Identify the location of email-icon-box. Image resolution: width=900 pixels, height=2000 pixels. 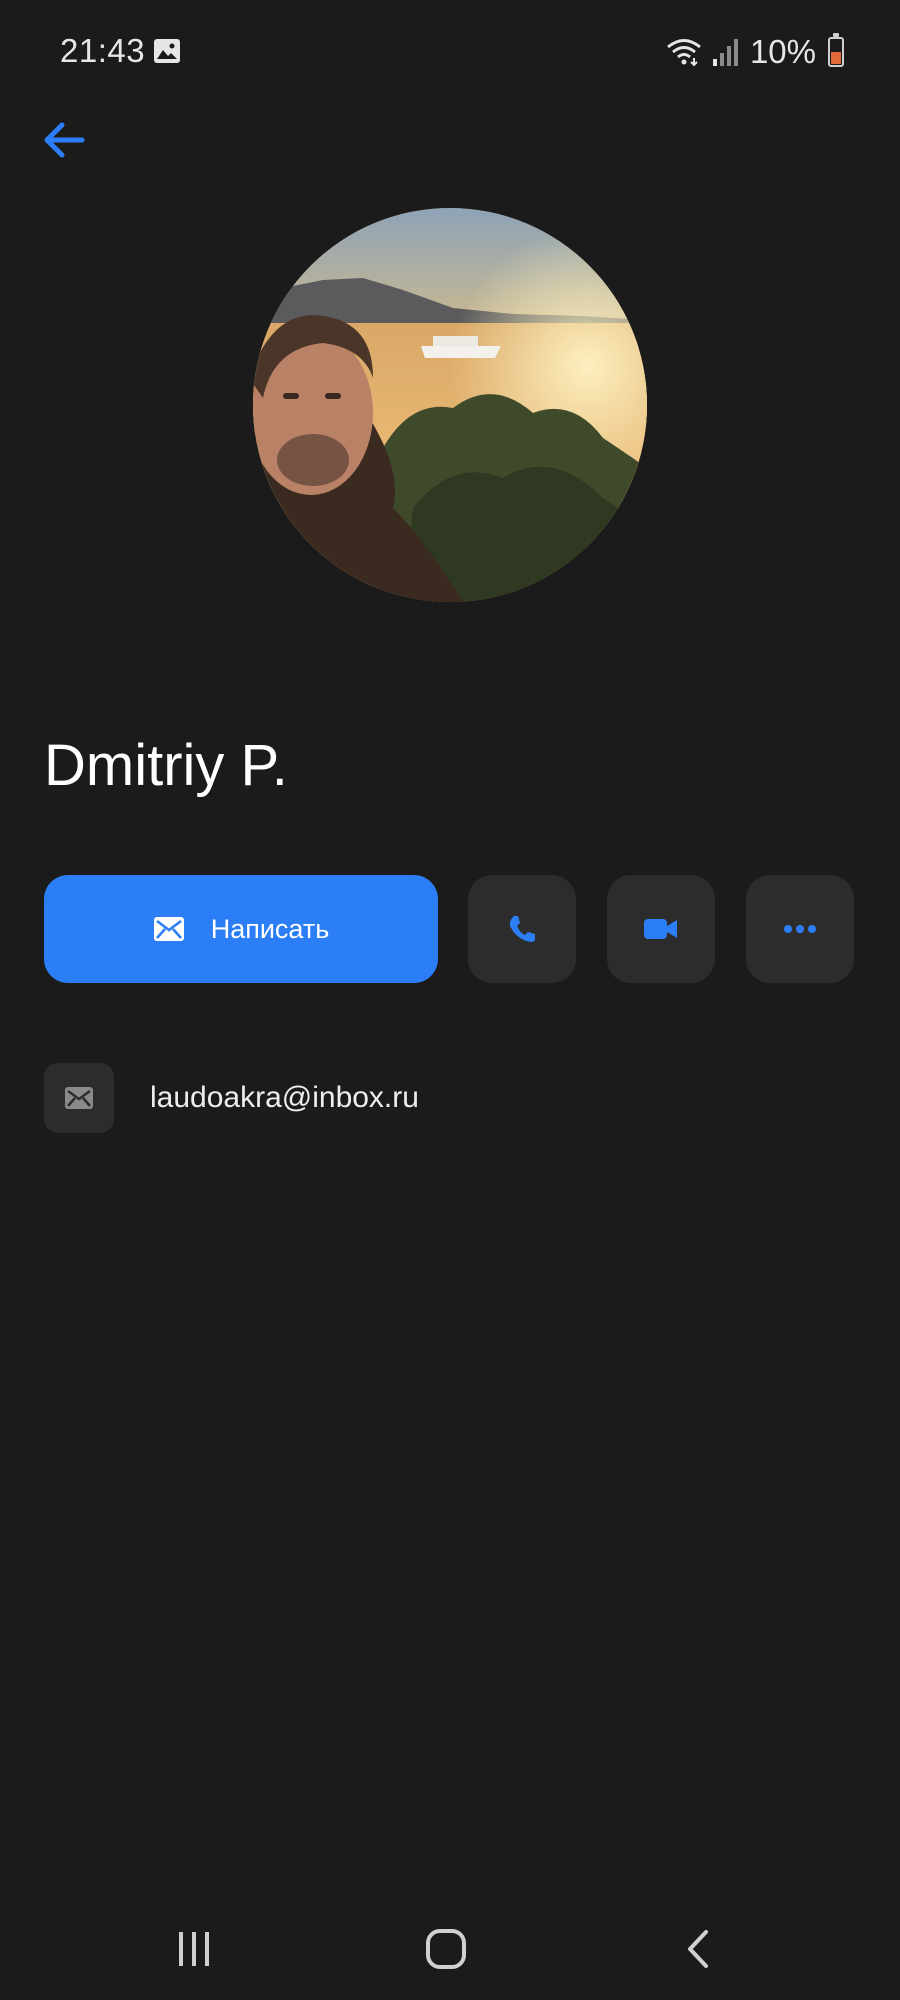
(79, 1098).